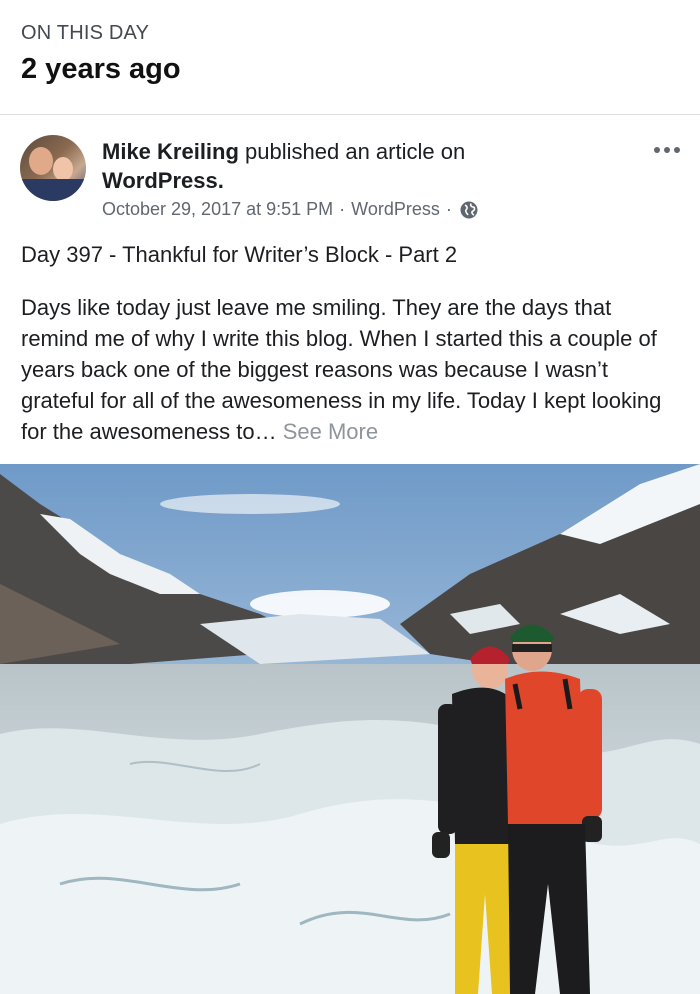 The image size is (700, 994). I want to click on post-action: published an article on, so click(355, 151).